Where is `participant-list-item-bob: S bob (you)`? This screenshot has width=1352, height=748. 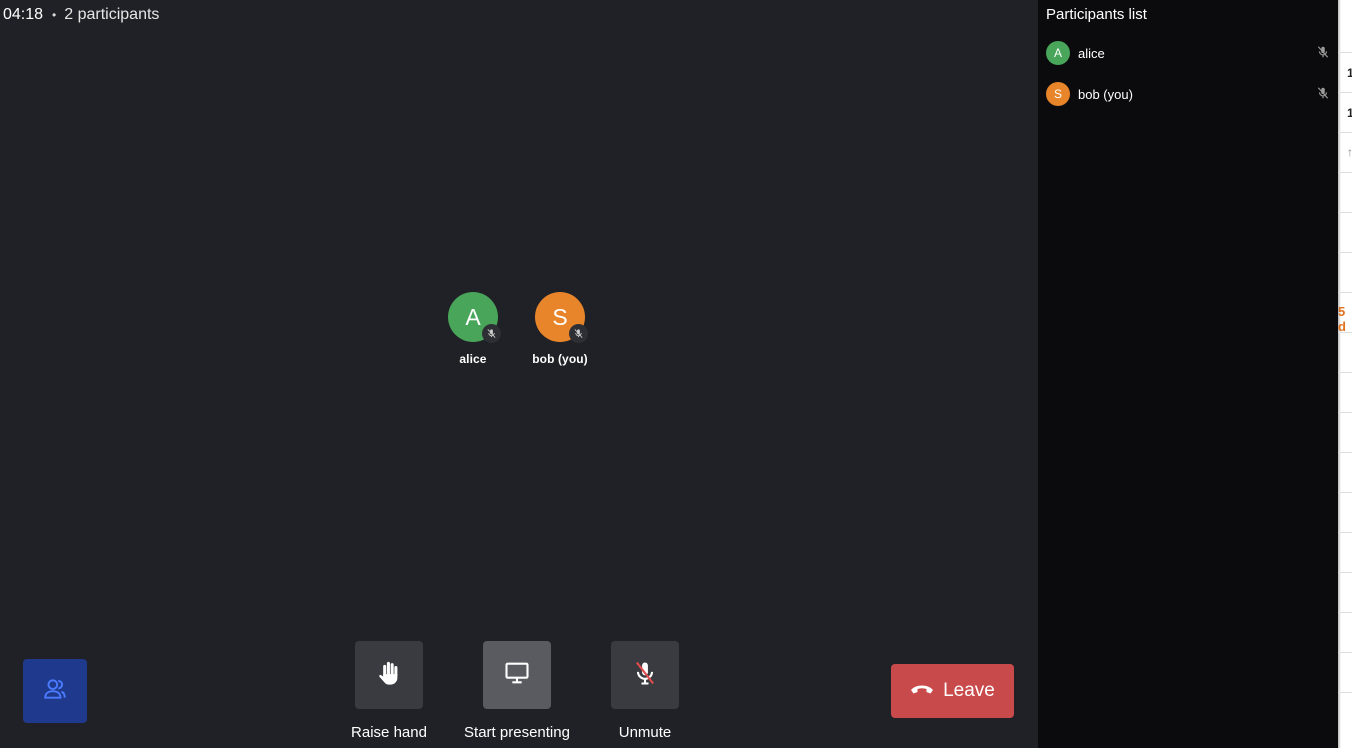 participant-list-item-bob: S bob (you) is located at coordinates (1191, 94).